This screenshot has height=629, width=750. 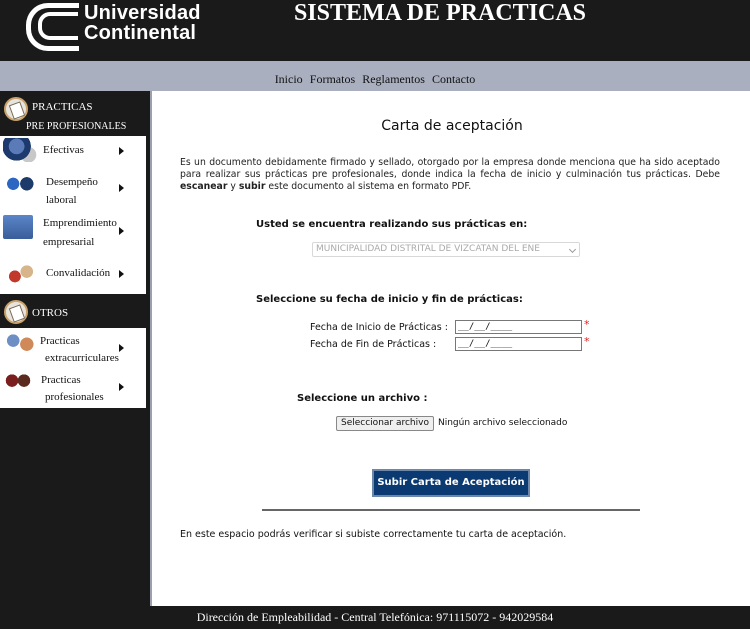 What do you see at coordinates (69, 242) in the screenshot?
I see `sidebar-item-label-2: empresarial` at bounding box center [69, 242].